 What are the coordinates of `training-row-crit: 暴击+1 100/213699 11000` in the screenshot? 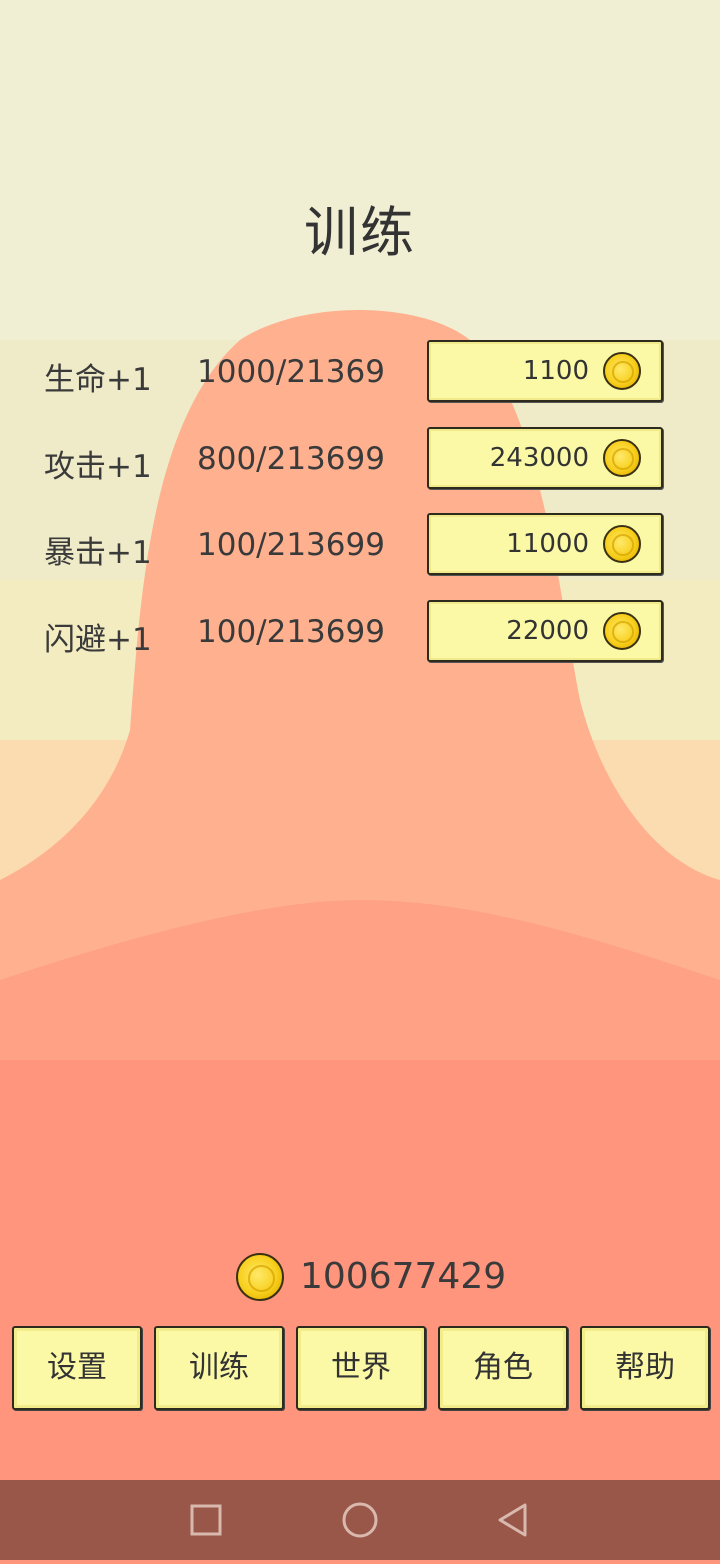 It's located at (360, 545).